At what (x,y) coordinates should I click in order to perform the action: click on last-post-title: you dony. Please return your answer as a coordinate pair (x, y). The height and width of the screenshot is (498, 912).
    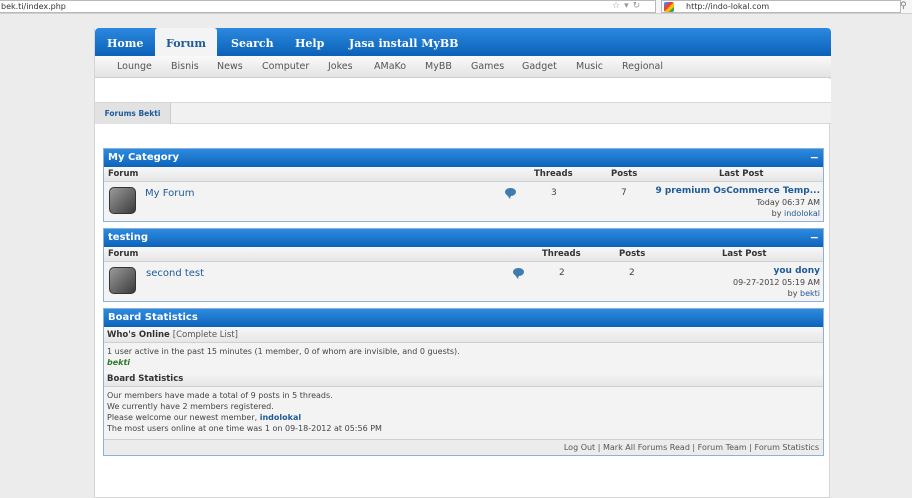
    Looking at the image, I should click on (777, 271).